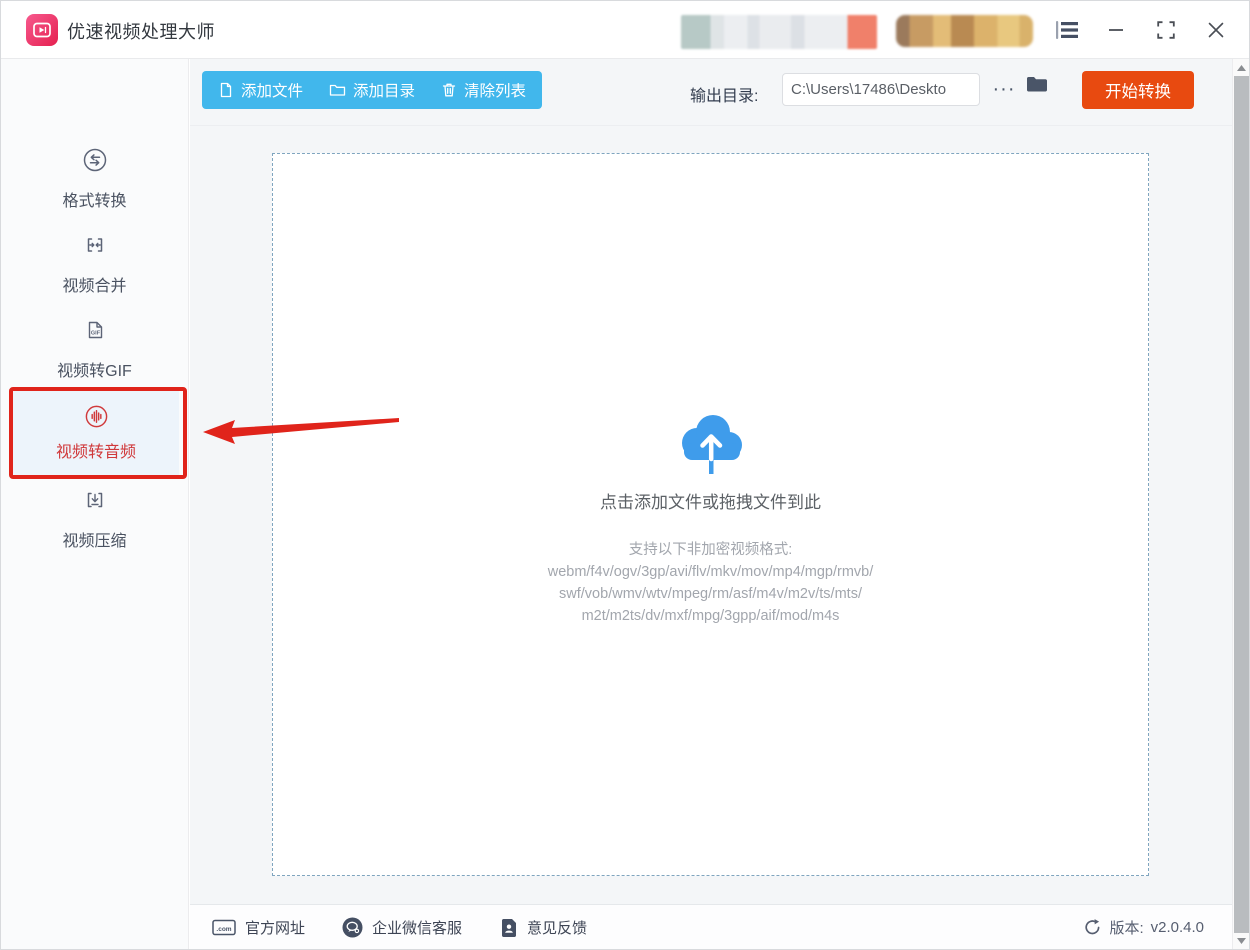 The width and height of the screenshot is (1250, 950). I want to click on scroll-up-arrow, so click(1241, 67).